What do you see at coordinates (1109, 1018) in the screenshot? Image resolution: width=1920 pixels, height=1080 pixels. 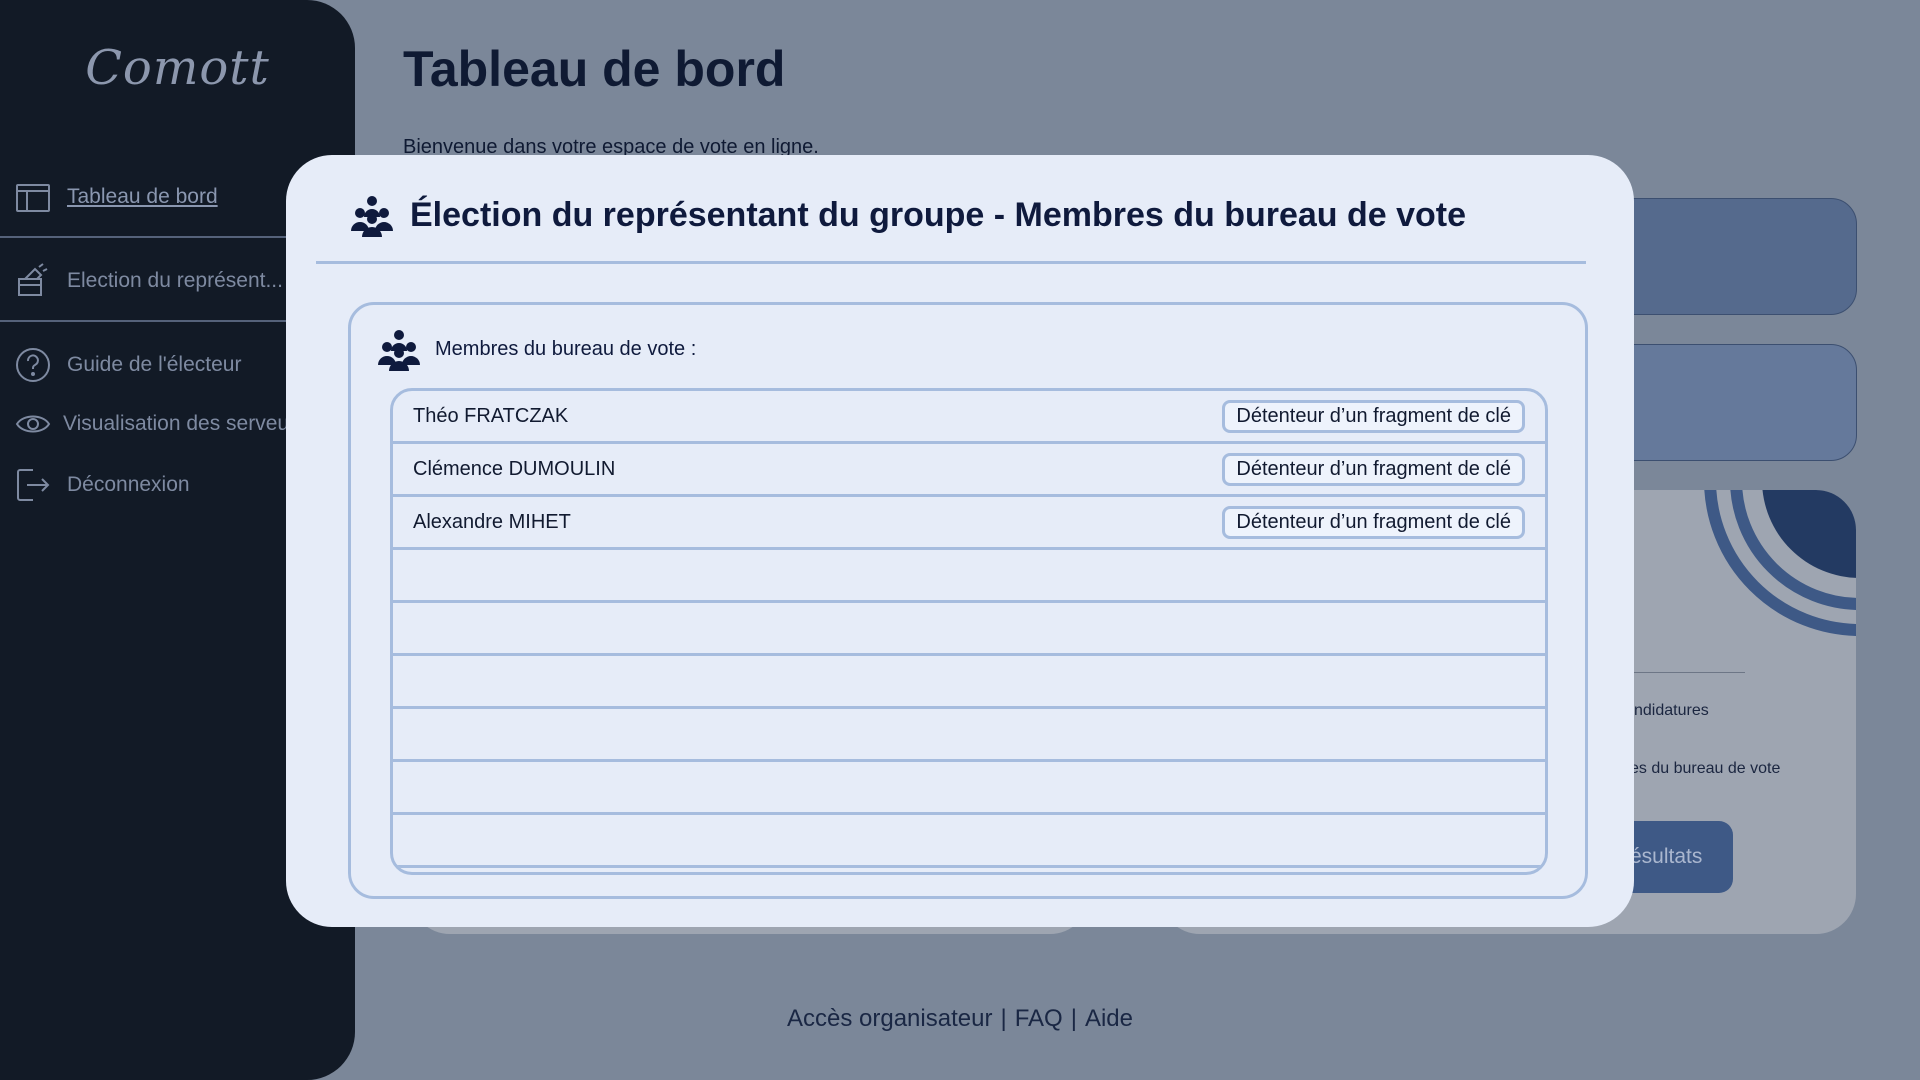 I see `footer-link-help: Aide` at bounding box center [1109, 1018].